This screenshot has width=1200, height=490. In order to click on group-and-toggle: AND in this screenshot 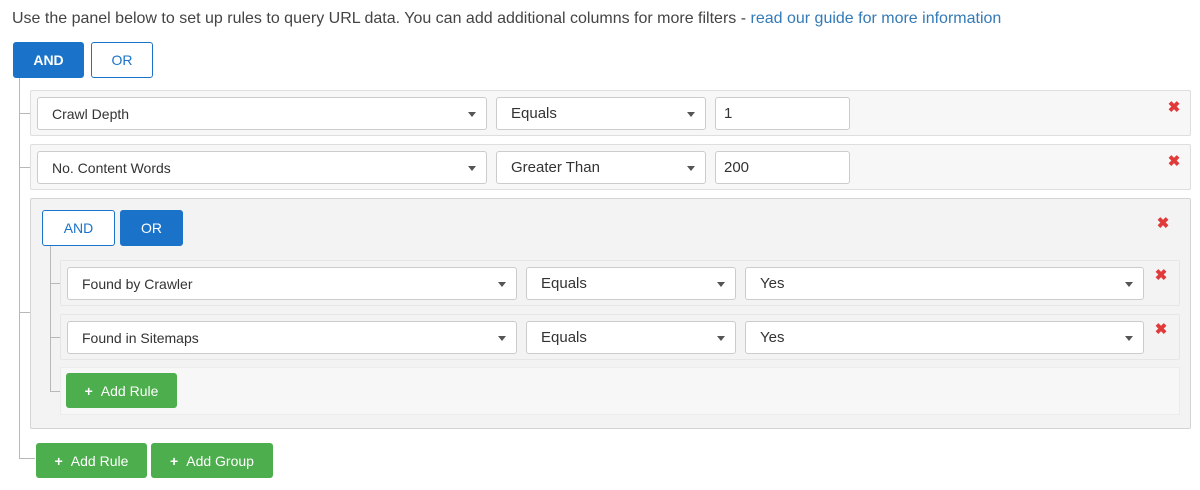, I will do `click(78, 228)`.